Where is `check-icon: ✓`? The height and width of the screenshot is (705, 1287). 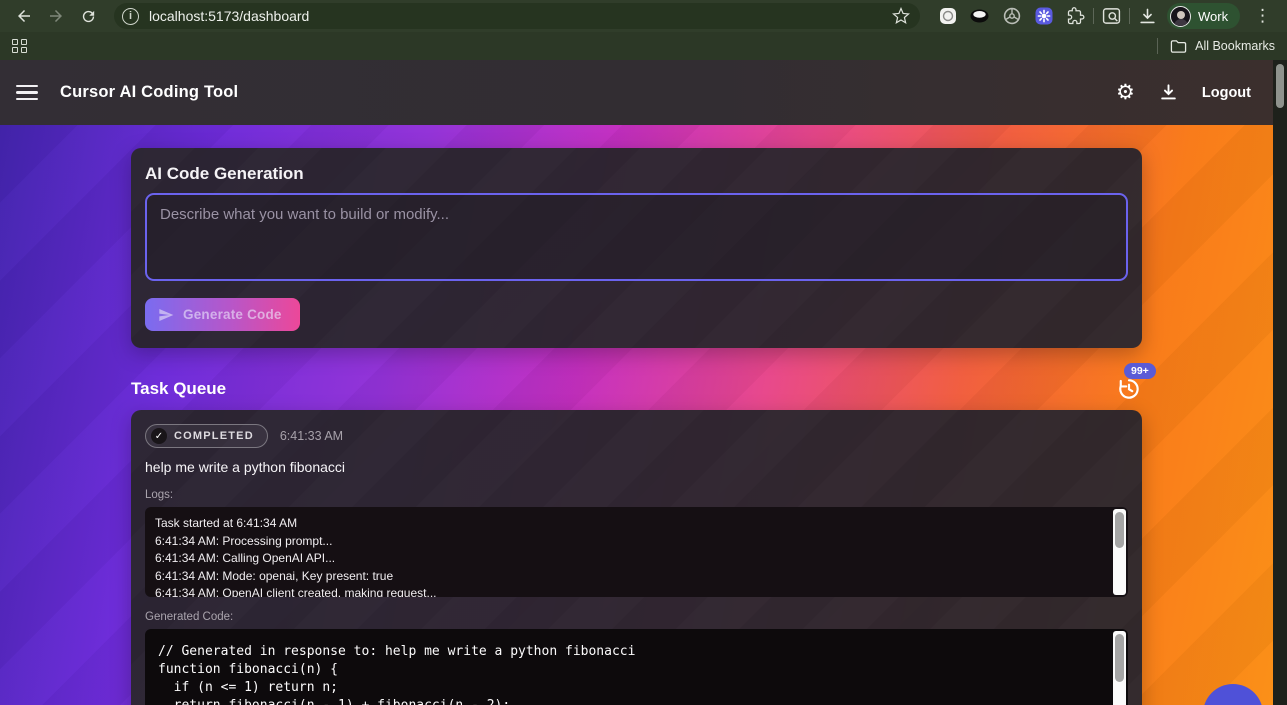
check-icon: ✓ is located at coordinates (159, 436).